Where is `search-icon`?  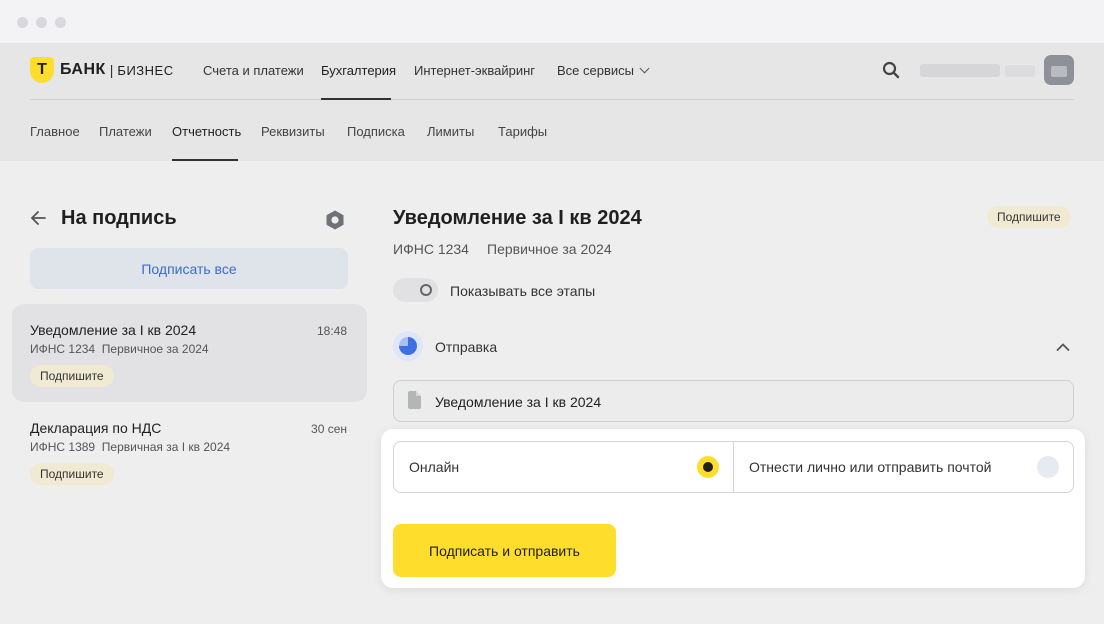 search-icon is located at coordinates (891, 70).